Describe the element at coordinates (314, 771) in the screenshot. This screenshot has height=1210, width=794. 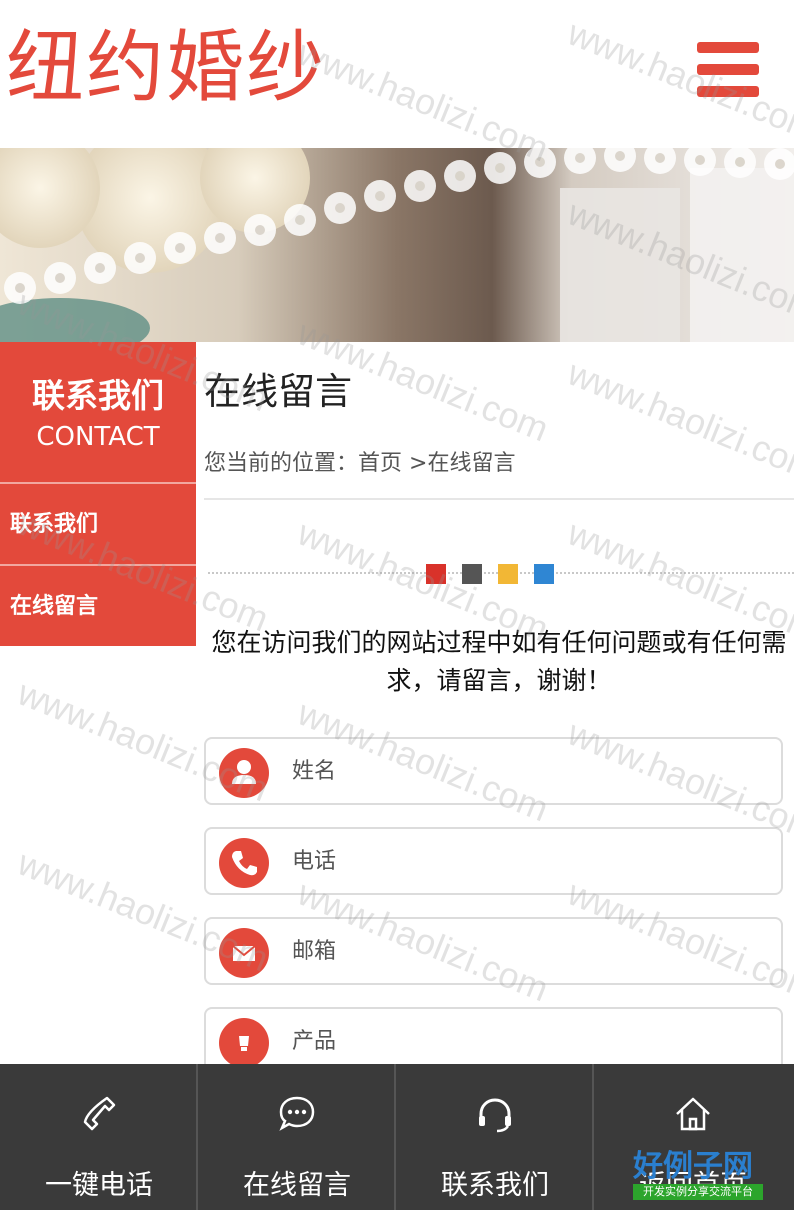
I see `name-field-placeholder: 姓名` at that location.